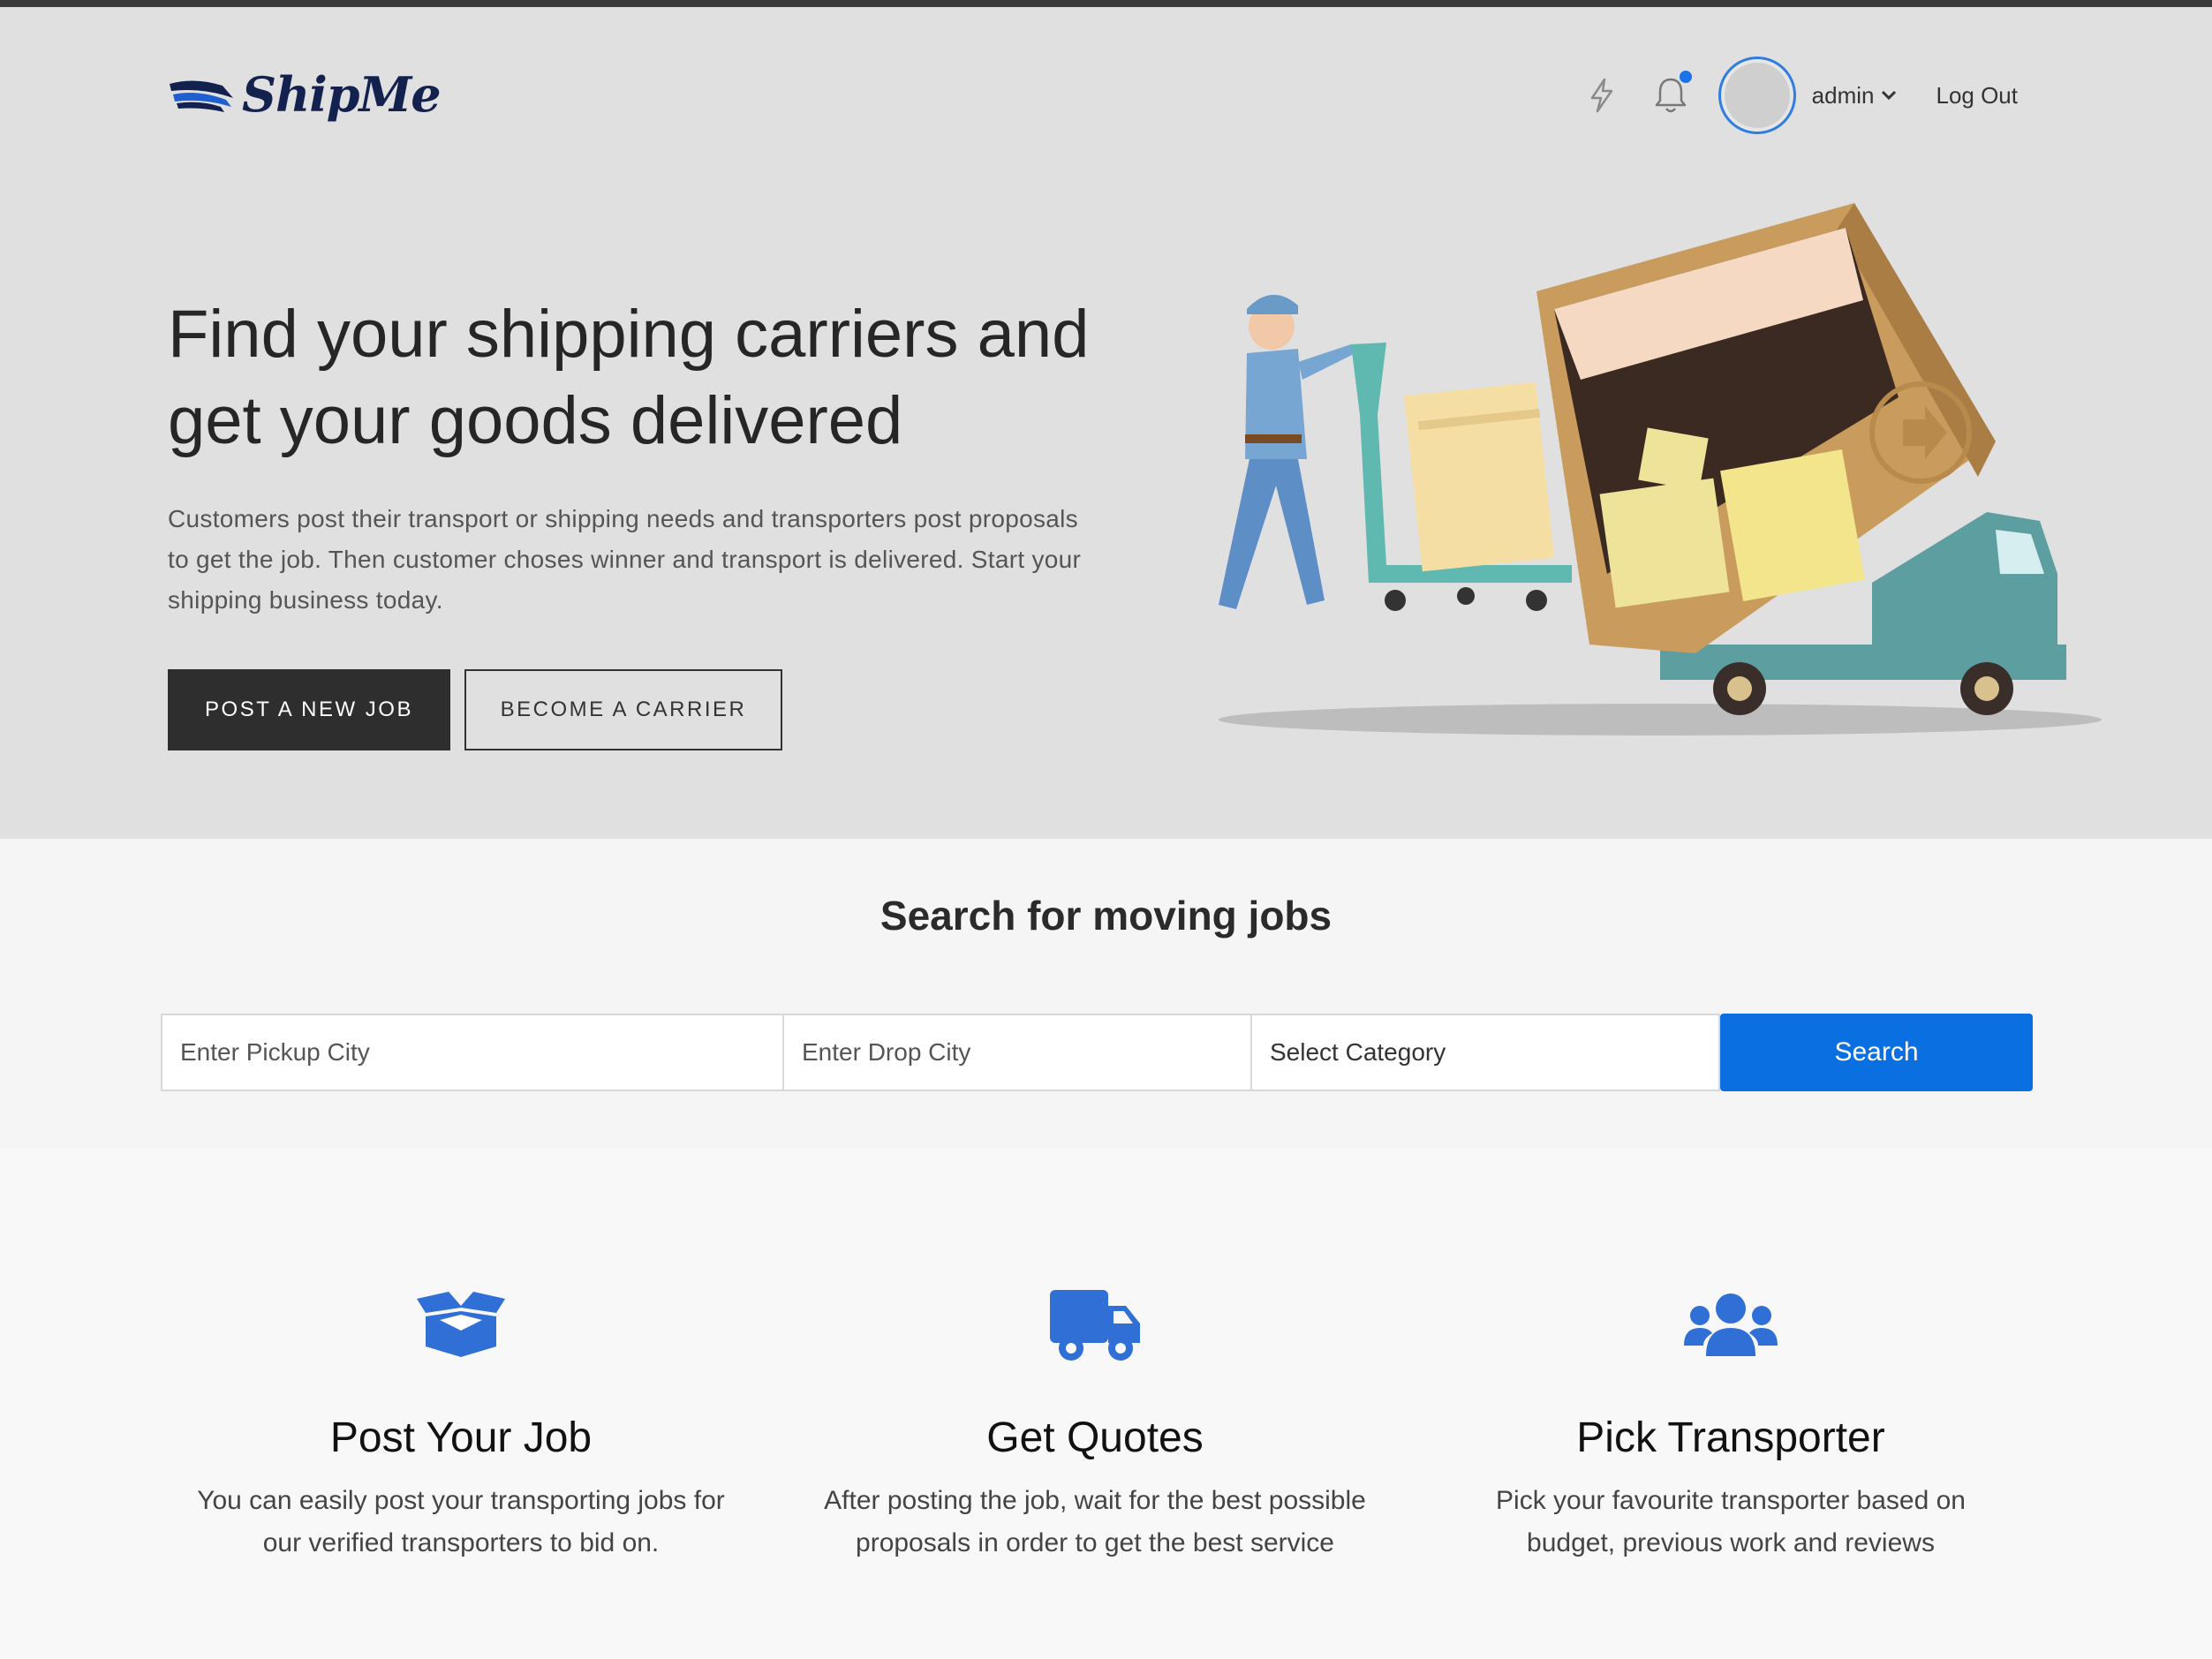 The height and width of the screenshot is (1659, 2212). What do you see at coordinates (1106, 3) in the screenshot?
I see `top-strip` at bounding box center [1106, 3].